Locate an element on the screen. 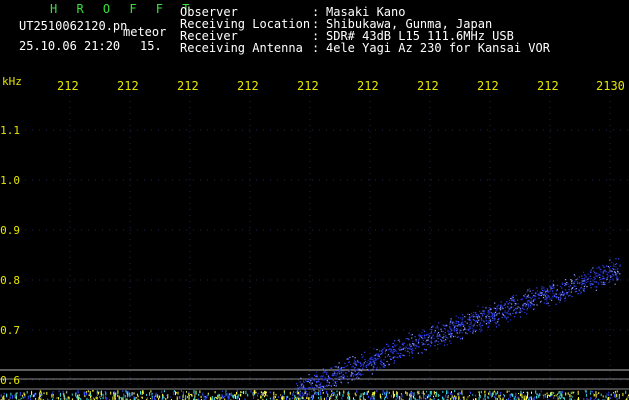  noise-band is located at coordinates (314, 395).